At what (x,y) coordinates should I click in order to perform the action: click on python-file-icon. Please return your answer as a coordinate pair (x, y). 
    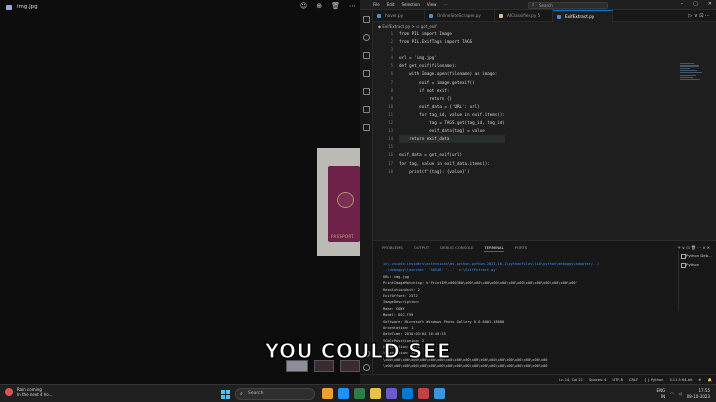
    Looking at the image, I should click on (431, 16).